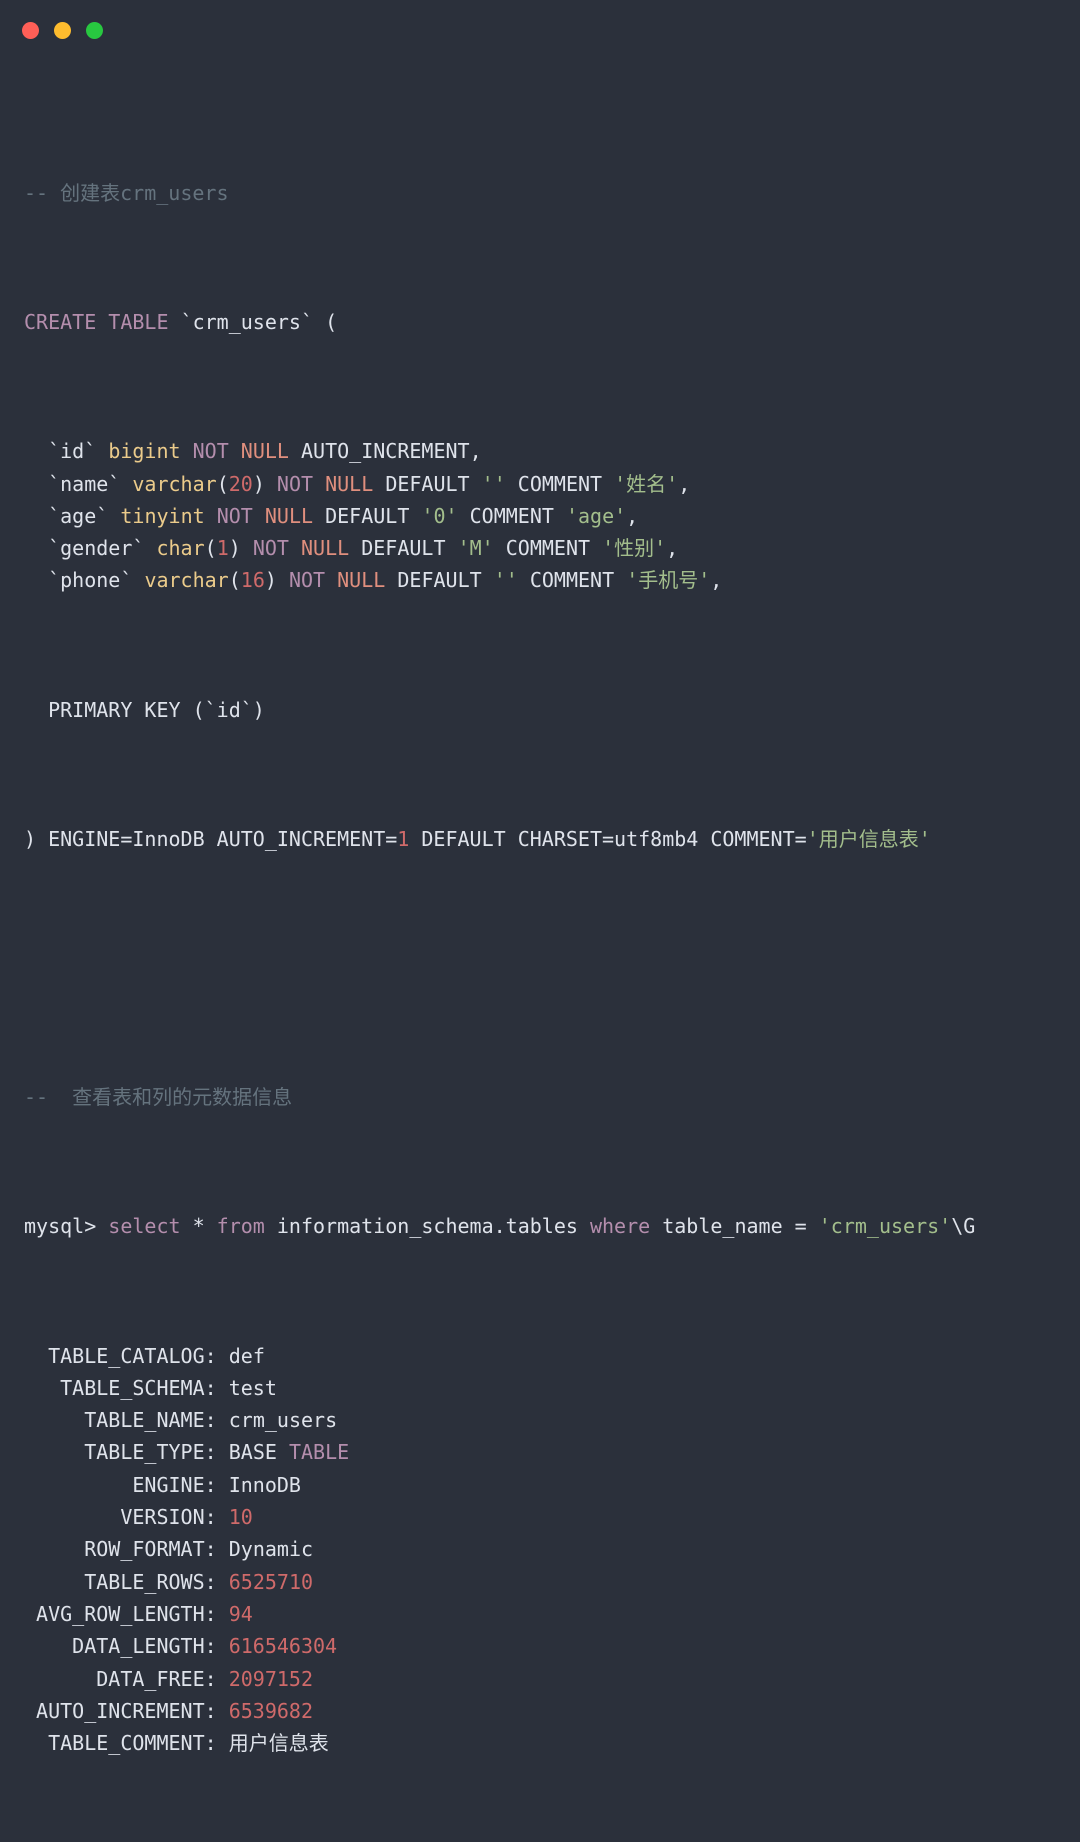  I want to click on result-row-value-keyword: TABLE, so click(319, 1452).